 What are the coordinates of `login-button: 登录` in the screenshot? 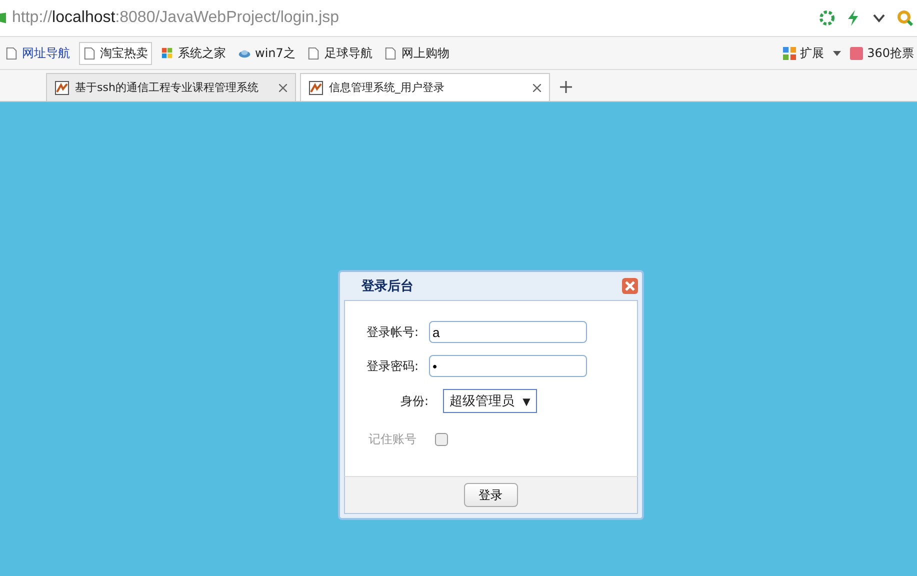 It's located at (491, 495).